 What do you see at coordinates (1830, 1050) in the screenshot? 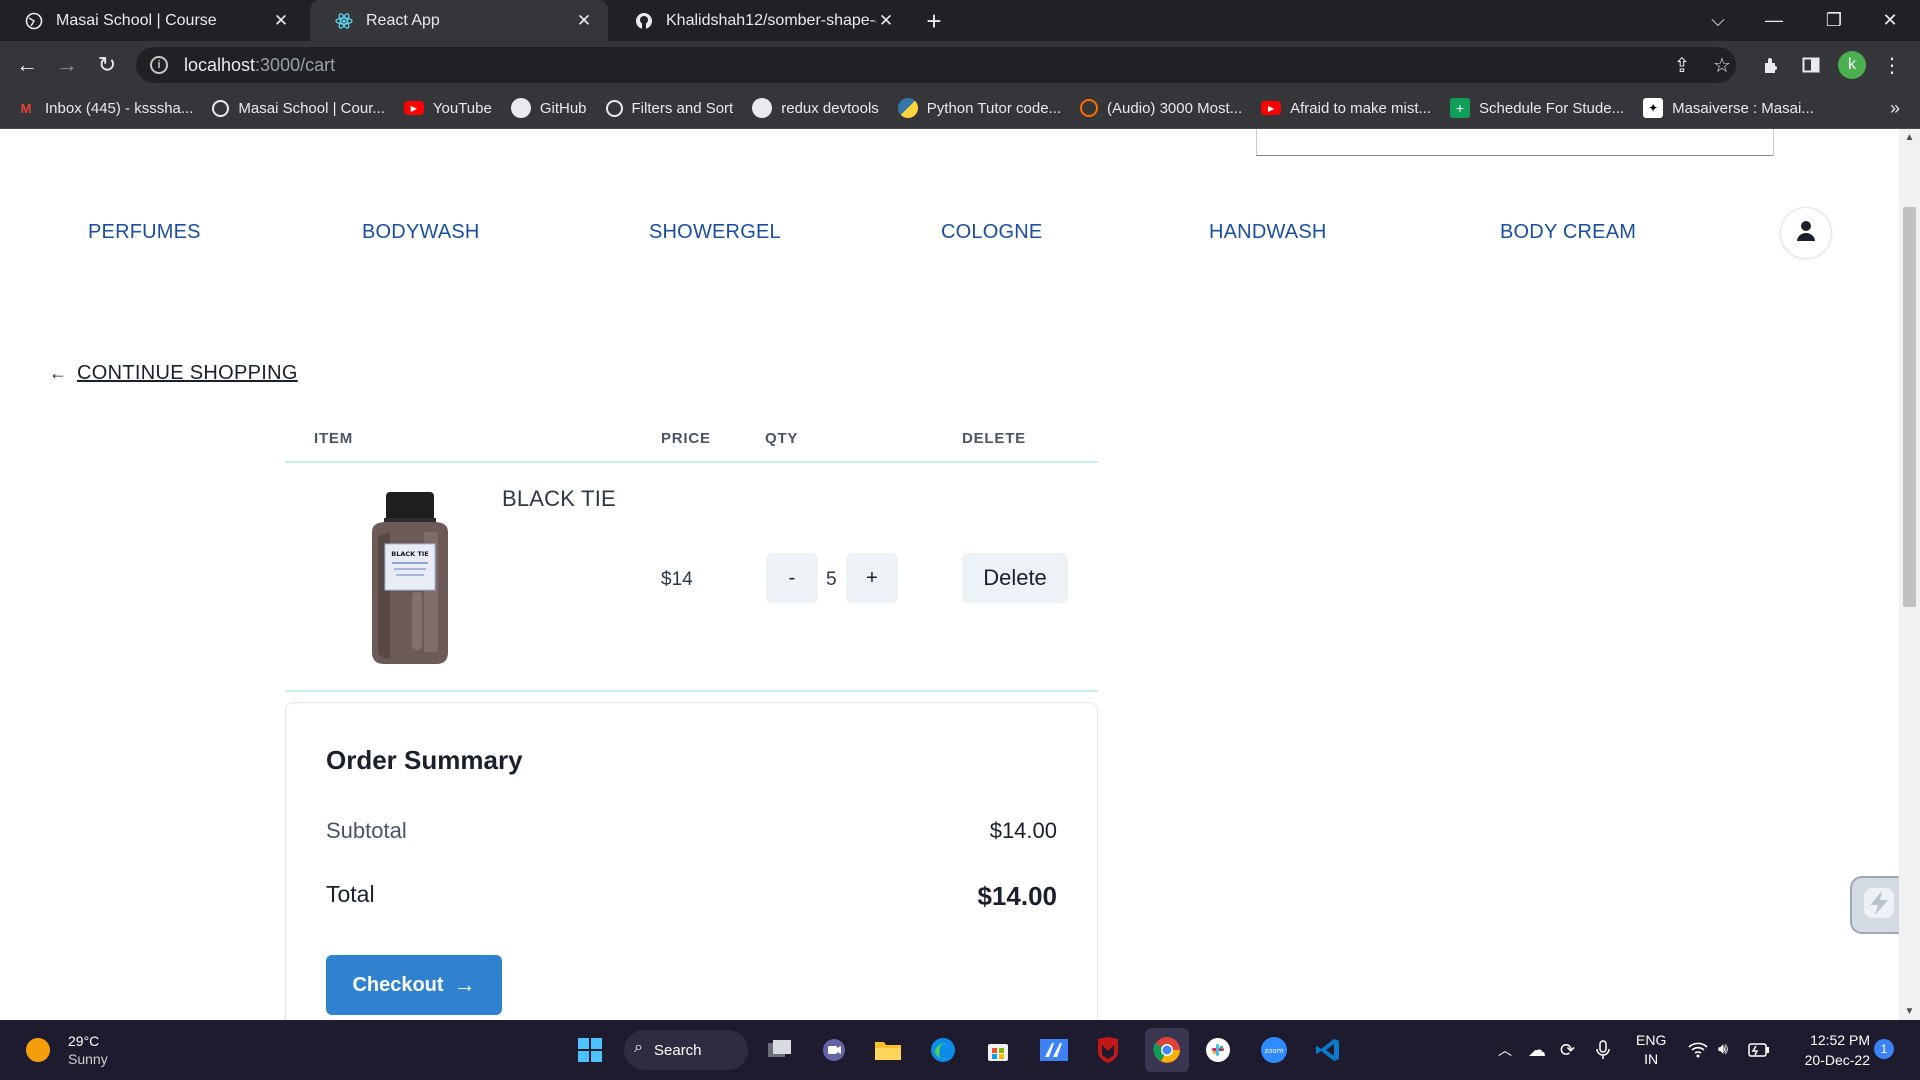
I see `system-clock: 12:52 PM 20-Dec-22` at bounding box center [1830, 1050].